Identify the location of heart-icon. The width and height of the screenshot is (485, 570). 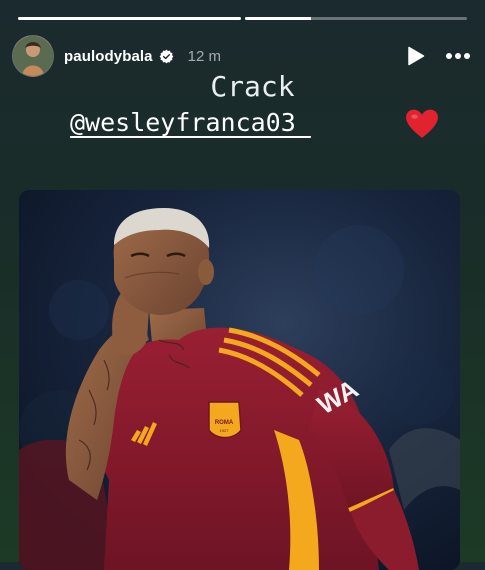
(422, 123).